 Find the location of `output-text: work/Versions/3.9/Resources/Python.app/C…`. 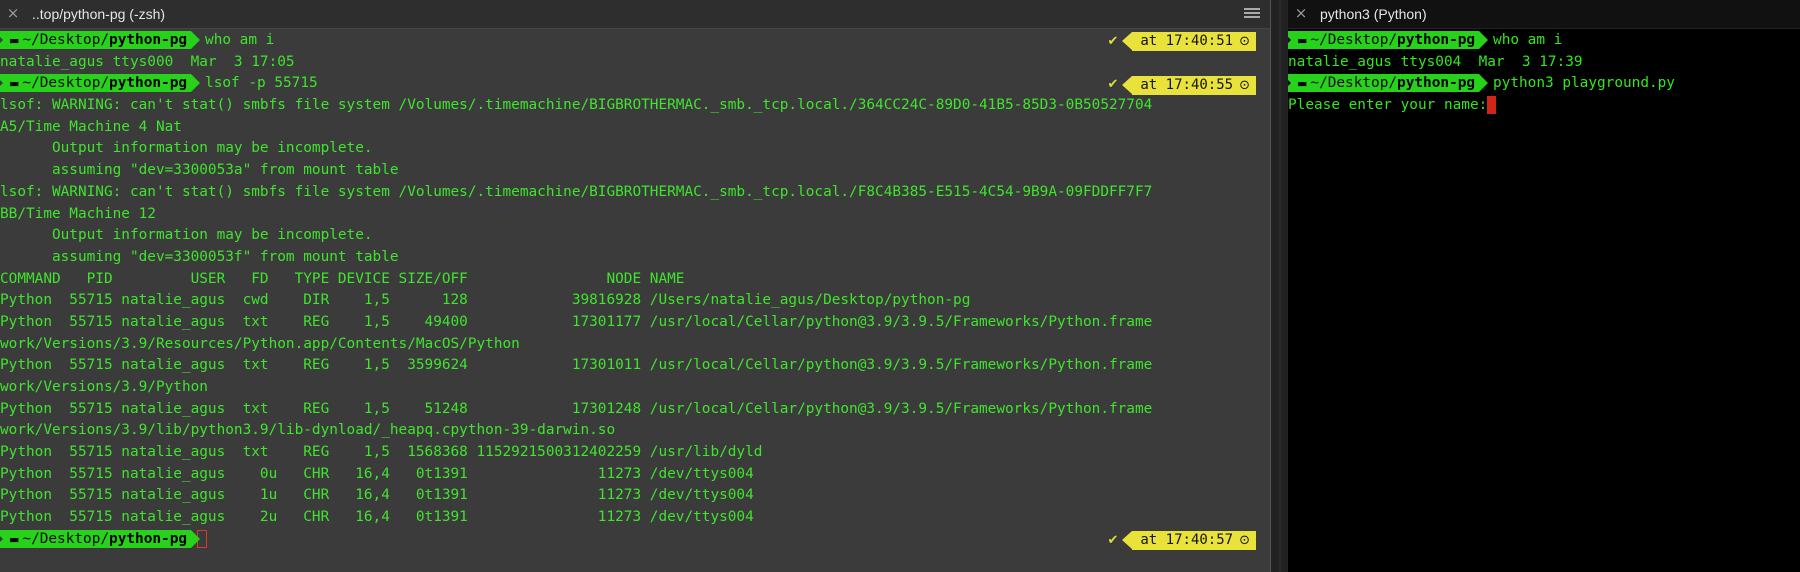

output-text: work/Versions/3.9/Resources/Python.app/C… is located at coordinates (260, 343).